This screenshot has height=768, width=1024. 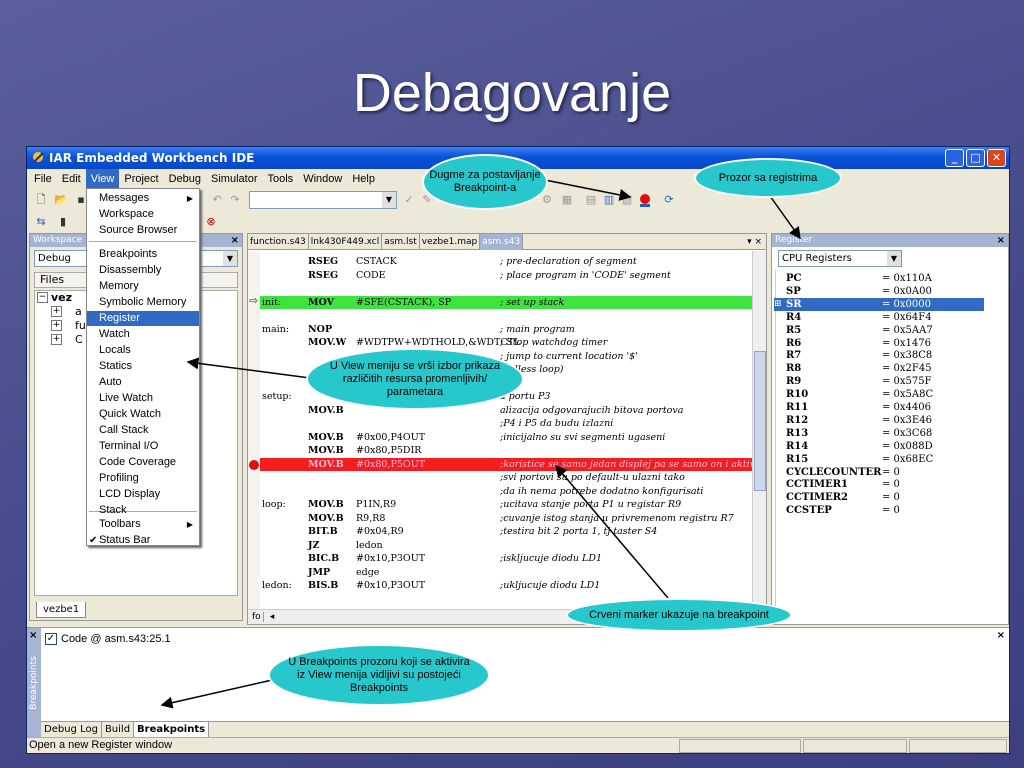 I want to click on view-menu-item-locals: Locals, so click(x=143, y=350).